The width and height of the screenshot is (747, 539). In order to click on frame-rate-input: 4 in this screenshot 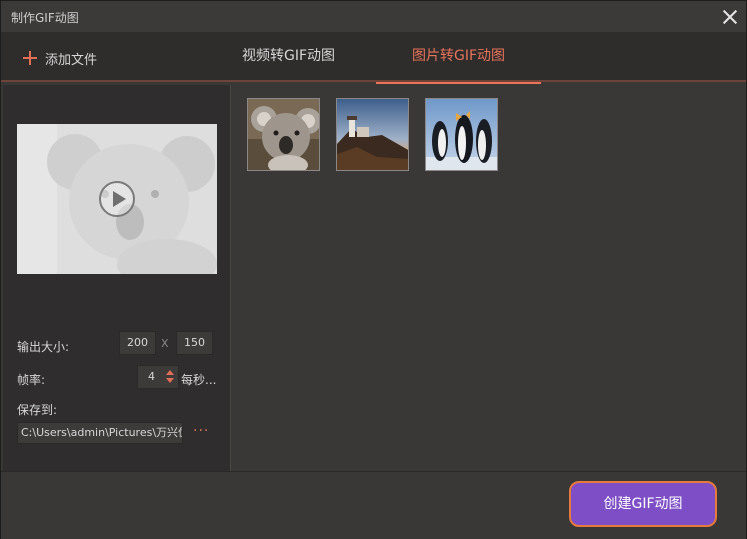, I will do `click(158, 377)`.